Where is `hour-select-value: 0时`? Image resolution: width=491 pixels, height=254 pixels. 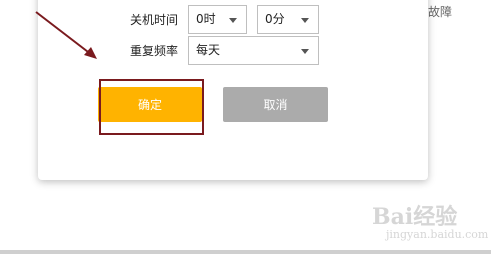
hour-select-value: 0时 is located at coordinates (206, 19).